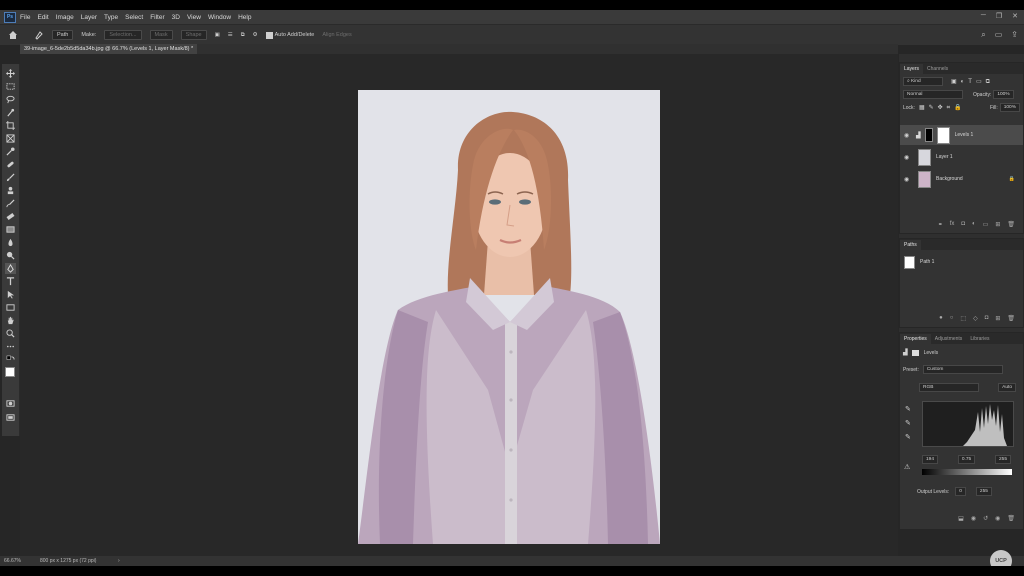  What do you see at coordinates (949, 339) in the screenshot?
I see `tab-adjustments: Adjustments` at bounding box center [949, 339].